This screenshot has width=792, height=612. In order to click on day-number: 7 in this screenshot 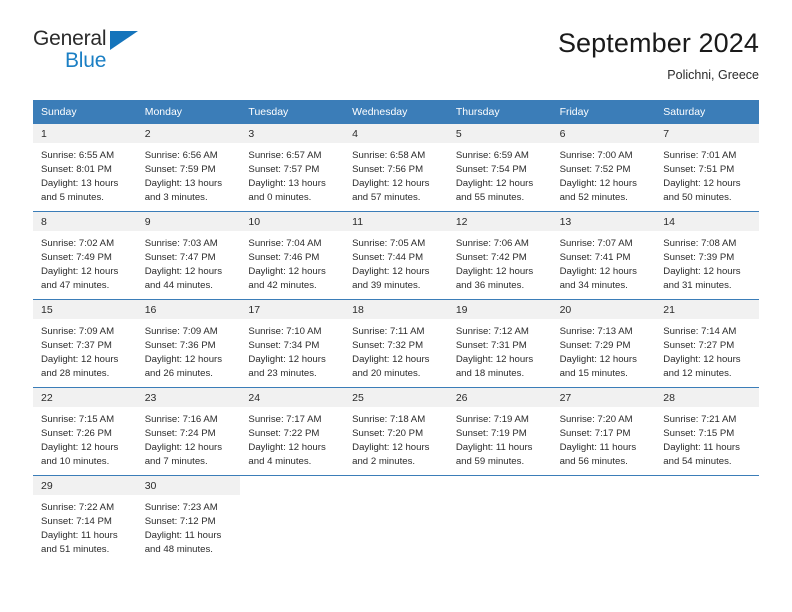, I will do `click(707, 133)`.